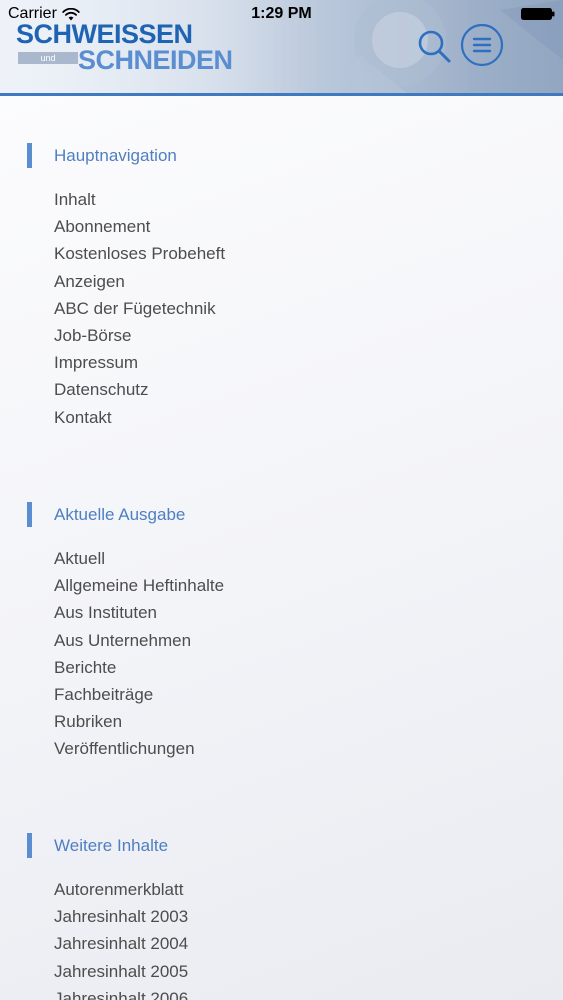 The image size is (563, 1000). What do you see at coordinates (139, 362) in the screenshot?
I see `nav-item-impressum: Impressum` at bounding box center [139, 362].